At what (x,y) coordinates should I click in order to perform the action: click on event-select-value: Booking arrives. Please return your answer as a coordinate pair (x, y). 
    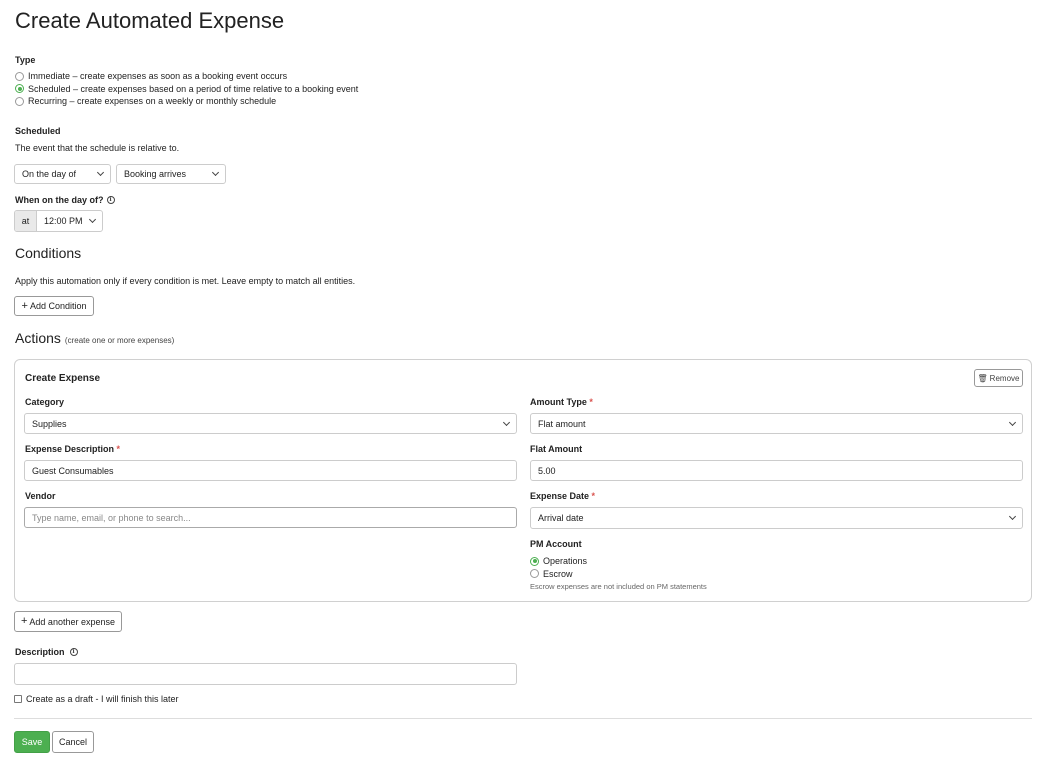
    Looking at the image, I should click on (155, 174).